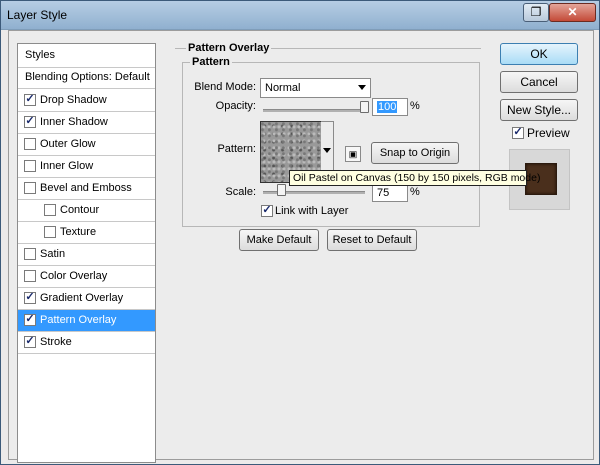 This screenshot has width=600, height=465. I want to click on close-icon: ✕, so click(572, 12).